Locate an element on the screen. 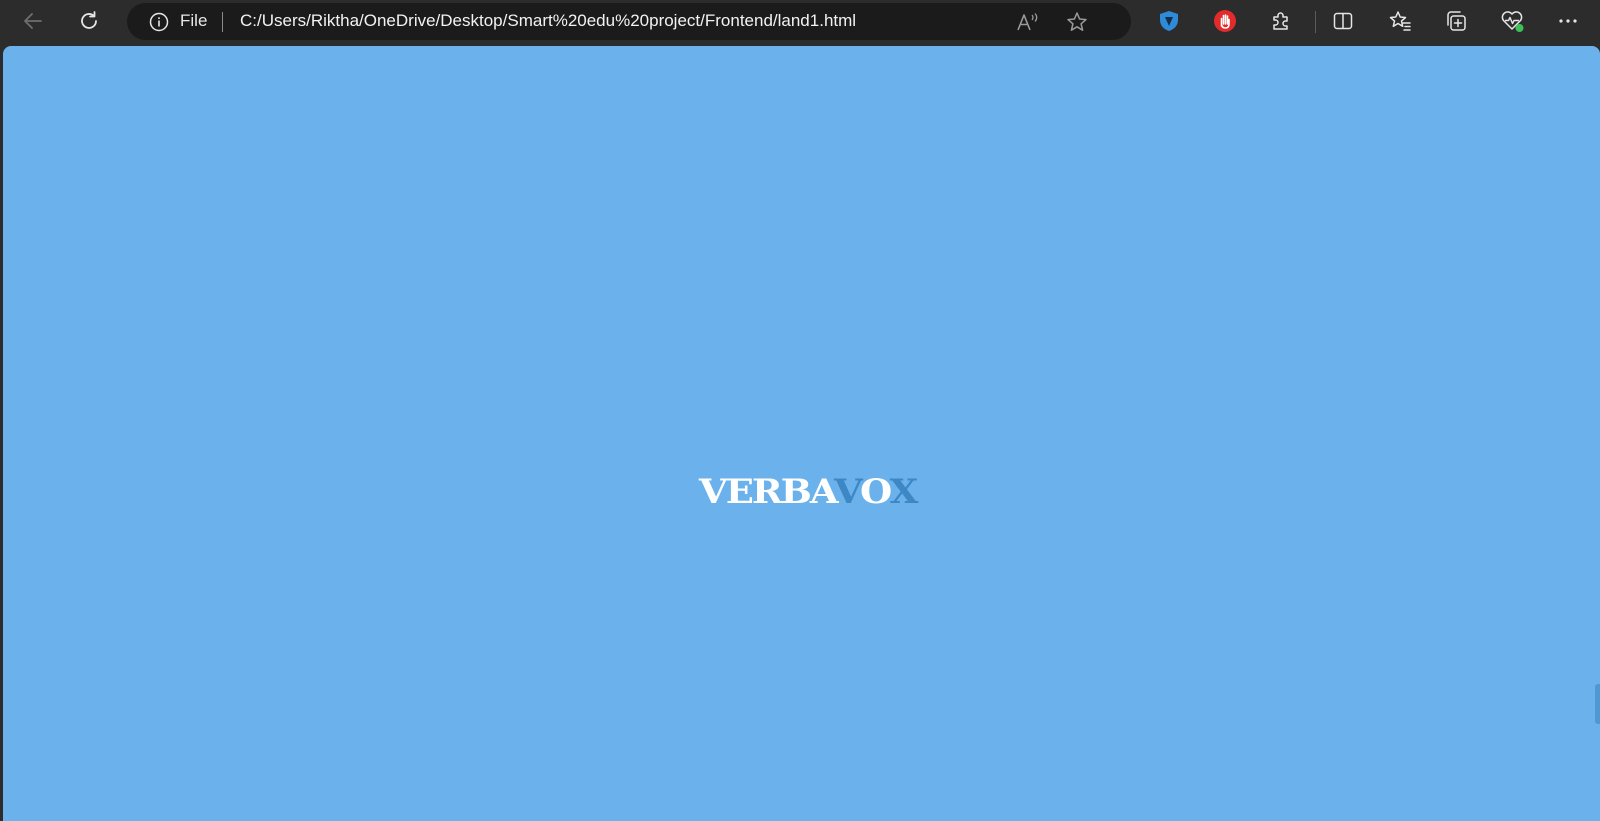 This screenshot has height=821, width=1600. star-icon is located at coordinates (1077, 21).